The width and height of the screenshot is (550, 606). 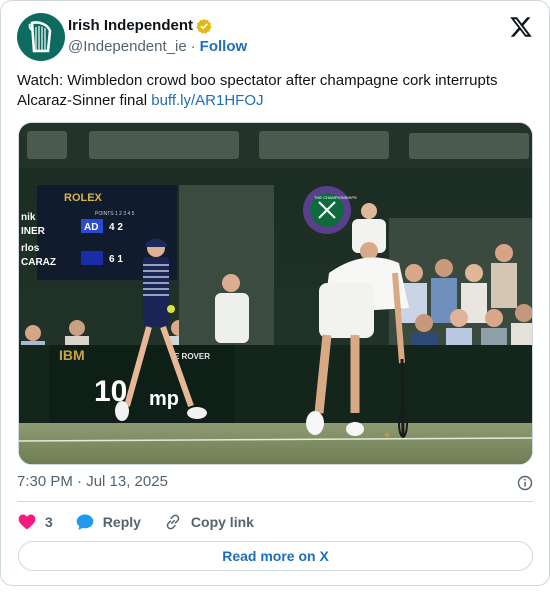 What do you see at coordinates (72, 355) in the screenshot?
I see `ibm-sign: IBM` at bounding box center [72, 355].